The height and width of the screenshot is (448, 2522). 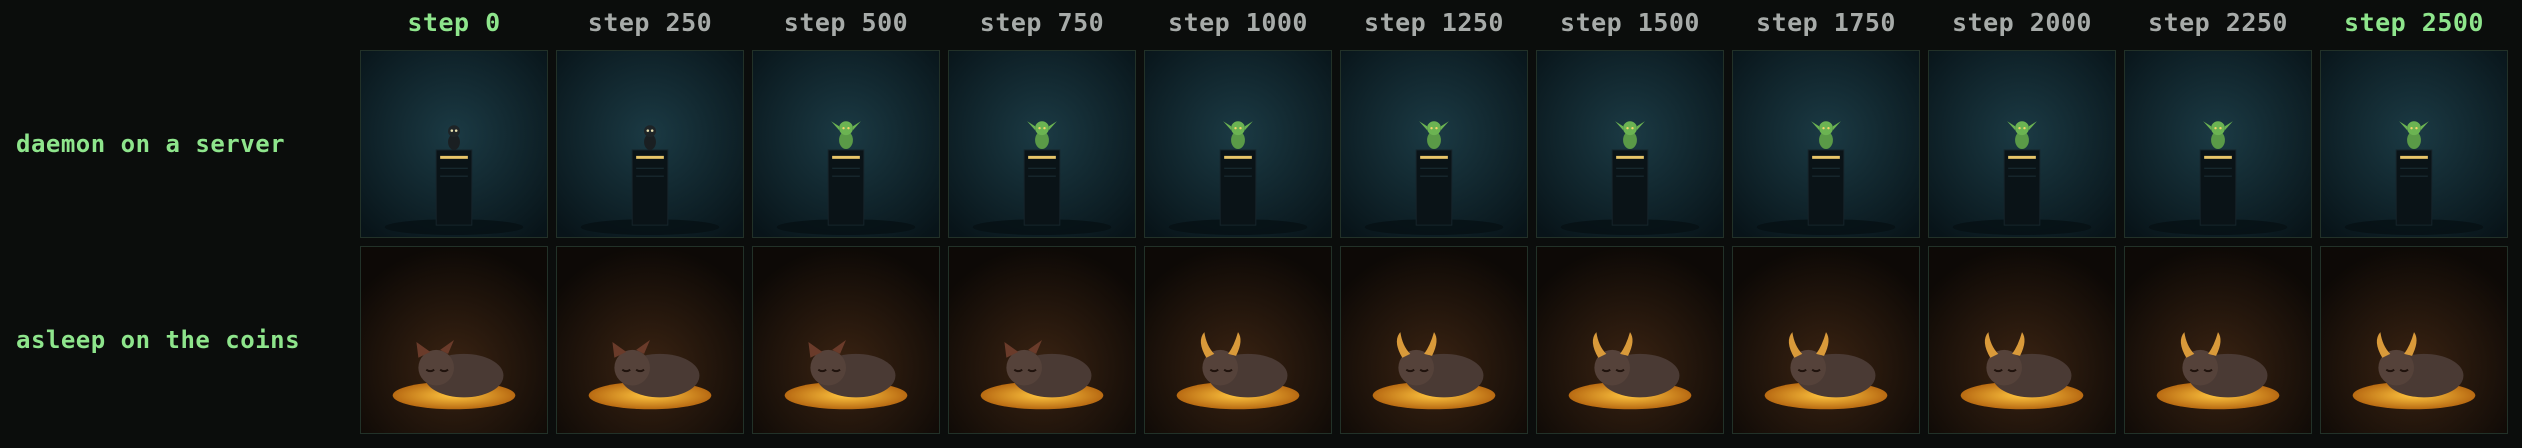 What do you see at coordinates (2022, 22) in the screenshot?
I see `step-header: step 2000` at bounding box center [2022, 22].